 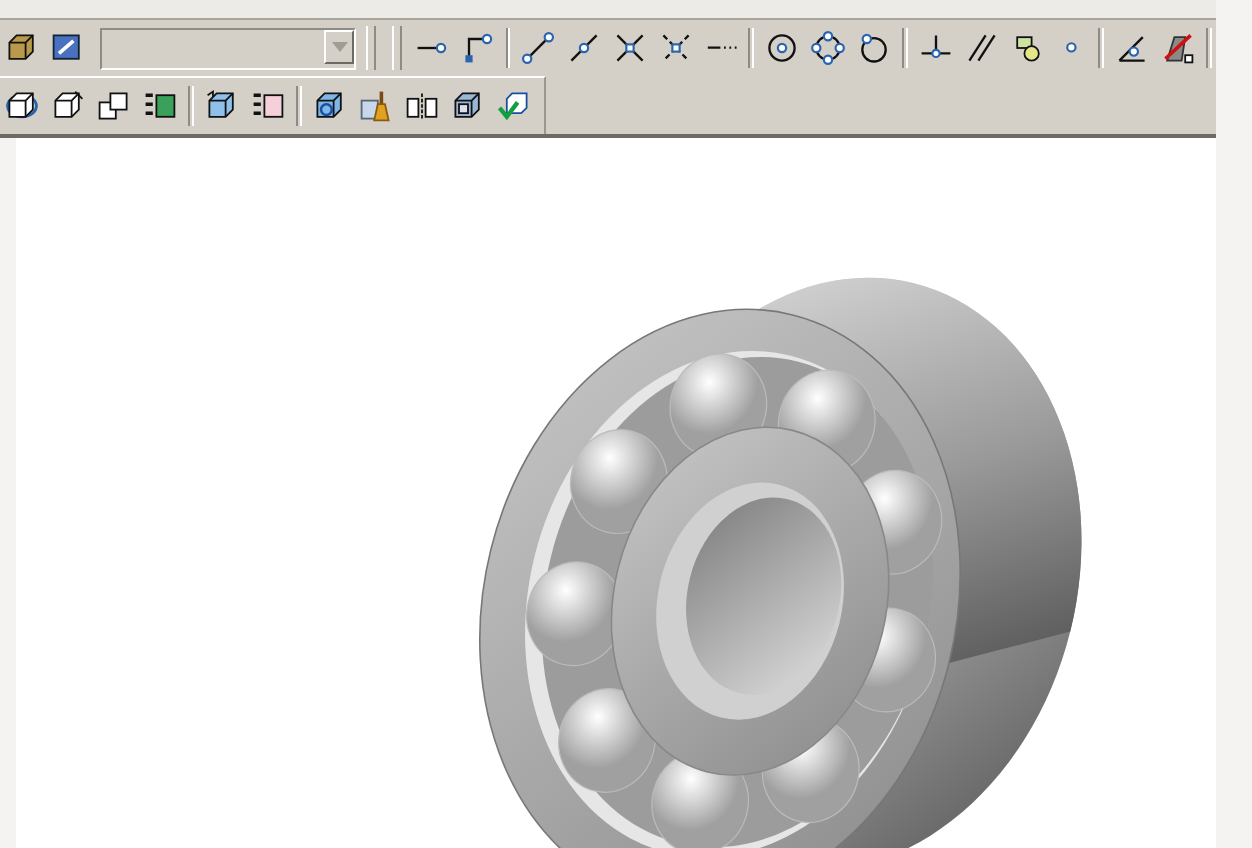 What do you see at coordinates (538, 48) in the screenshot?
I see `line-icon` at bounding box center [538, 48].